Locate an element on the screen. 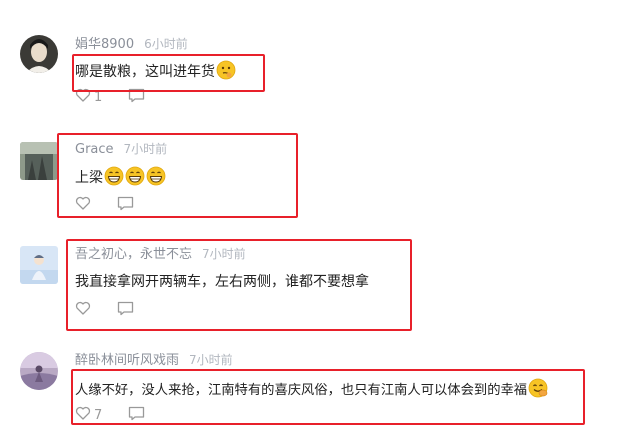 Image resolution: width=641 pixels, height=438 pixels. comment-text: 我直接拿网开两辆车，左右两侧，谁都不要想拿 is located at coordinates (222, 282).